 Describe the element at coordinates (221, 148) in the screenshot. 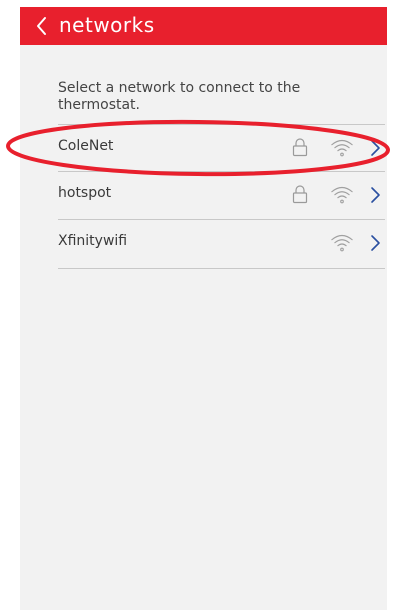

I see `network-row-colenet: ColeNet` at that location.